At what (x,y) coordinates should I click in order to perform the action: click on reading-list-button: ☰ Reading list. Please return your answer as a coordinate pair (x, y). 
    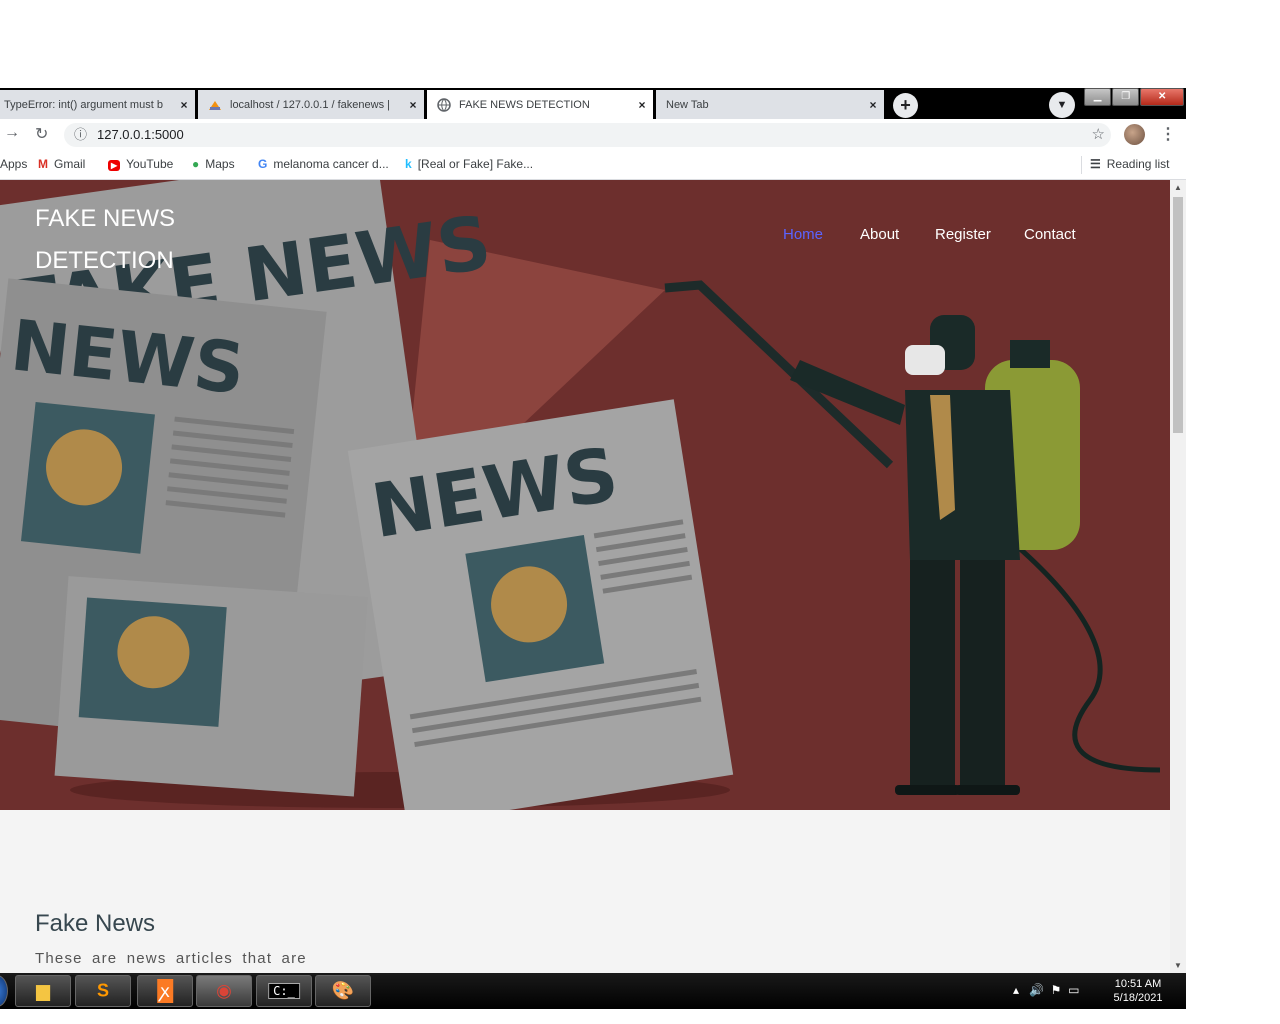
    Looking at the image, I should click on (1129, 164).